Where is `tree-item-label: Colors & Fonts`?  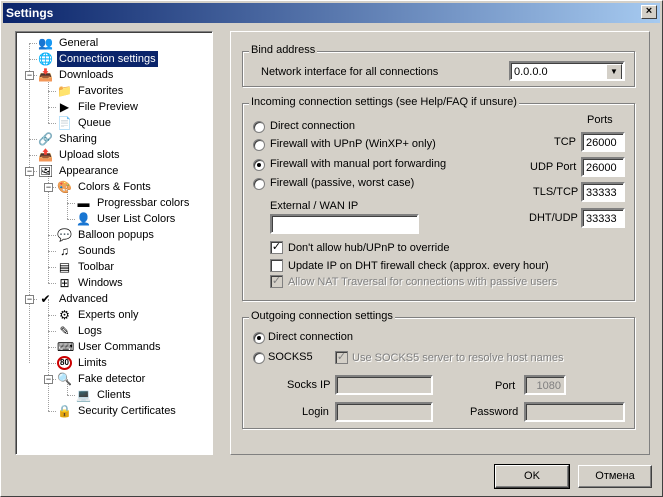
tree-item-label: Colors & Fonts is located at coordinates (114, 187).